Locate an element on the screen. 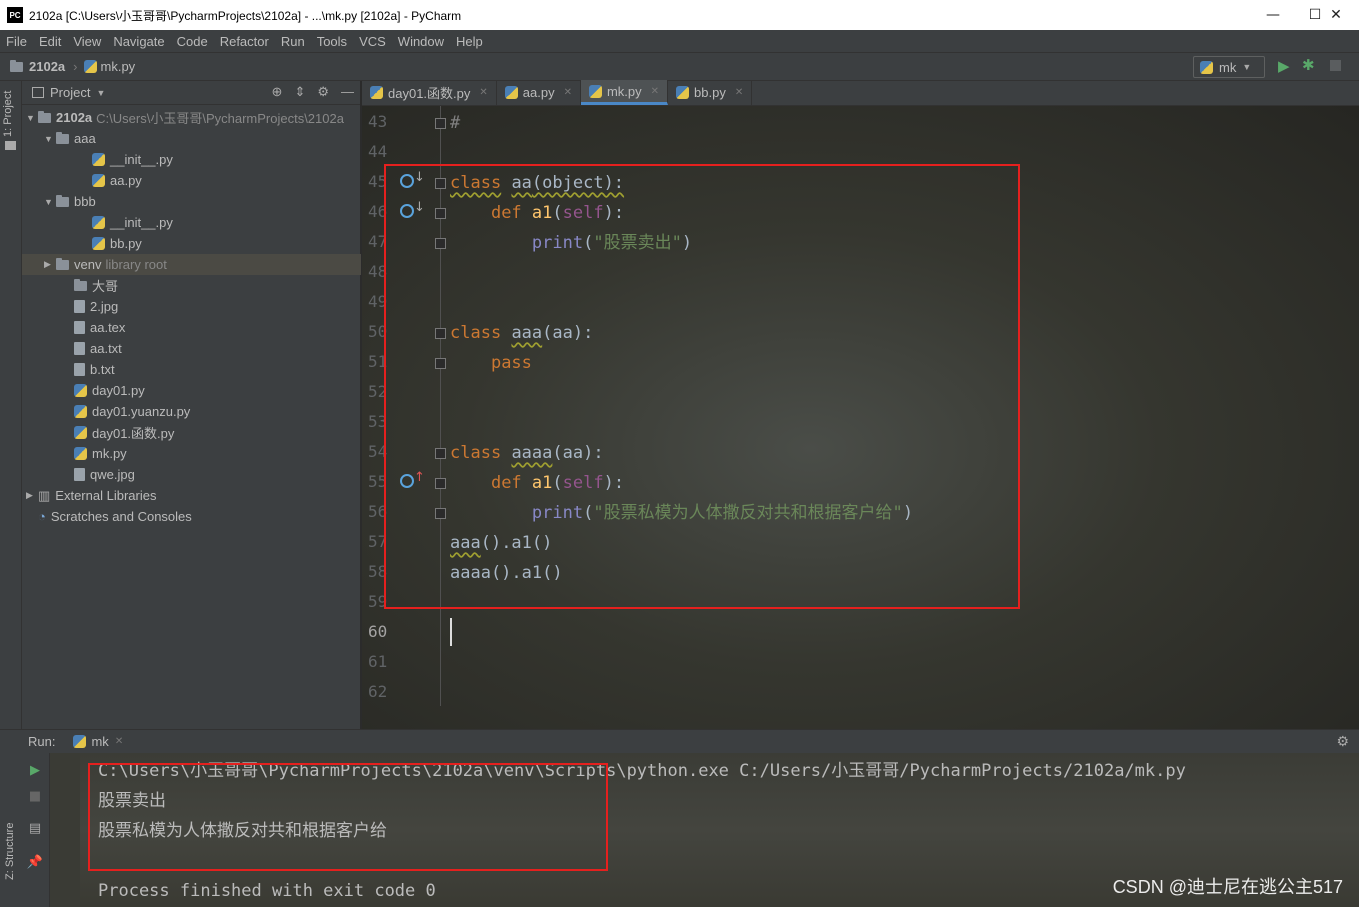 This screenshot has height=907, width=1359. tab-label: aa.py is located at coordinates (538, 92).